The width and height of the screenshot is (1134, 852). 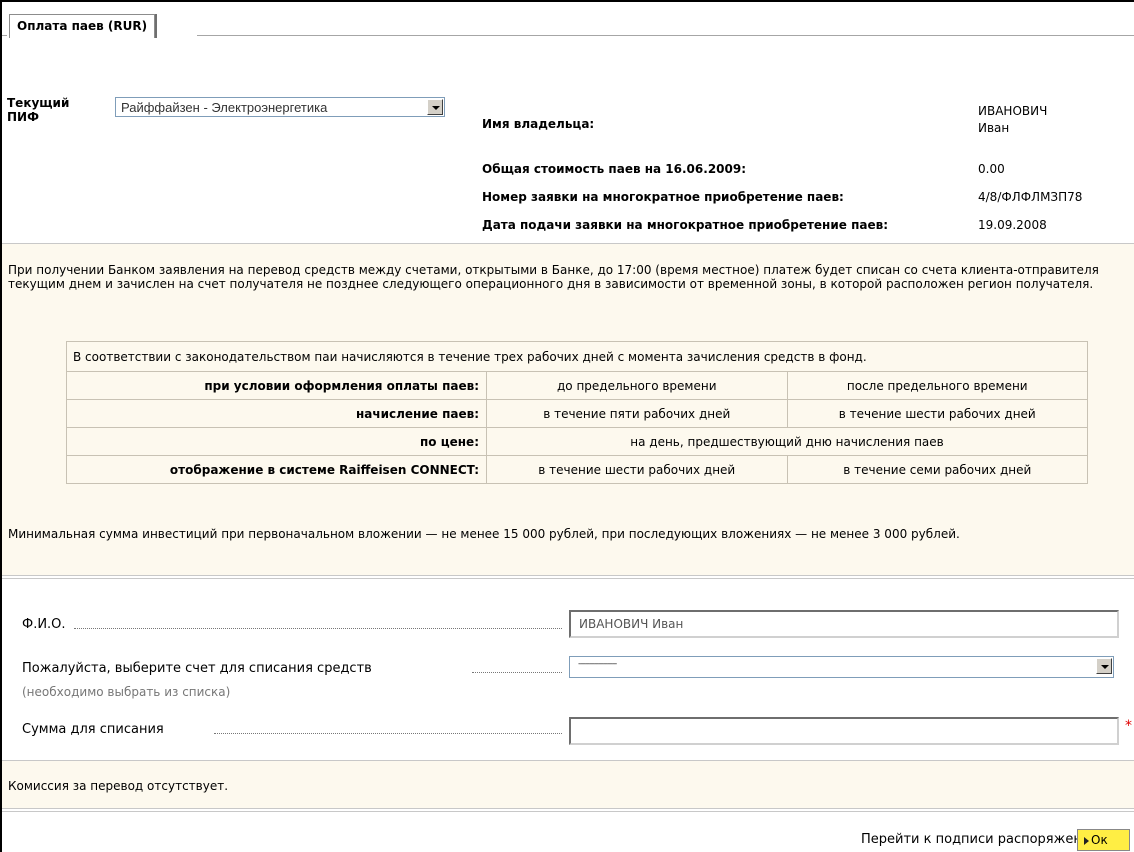 What do you see at coordinates (1012, 225) in the screenshot?
I see `order-date: 19.09.2008` at bounding box center [1012, 225].